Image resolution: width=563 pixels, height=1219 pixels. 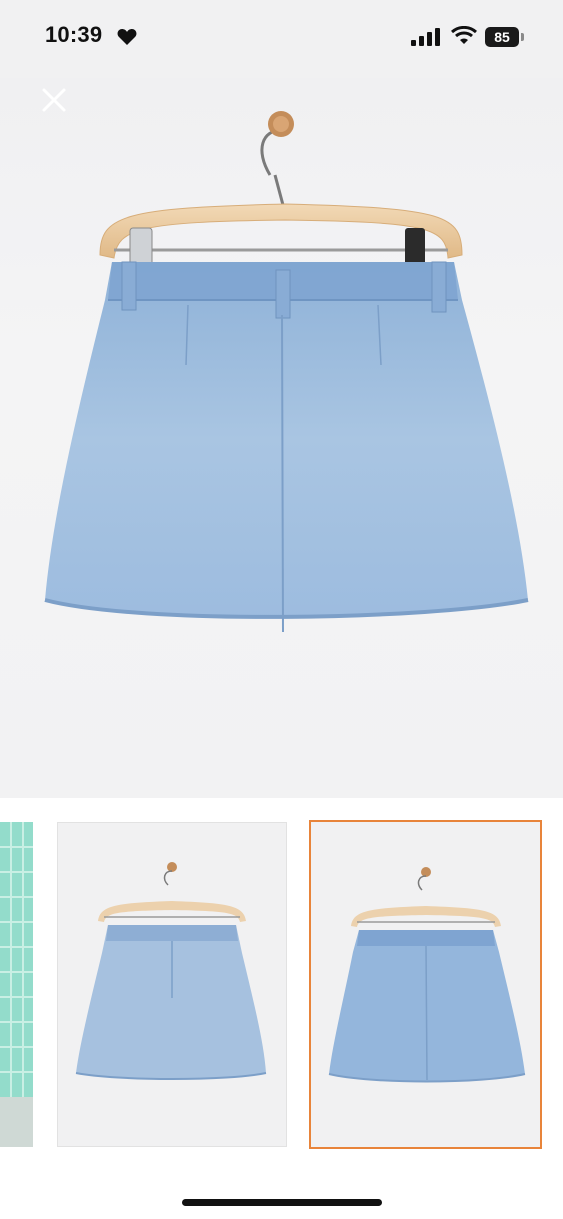 What do you see at coordinates (74, 34) in the screenshot?
I see `status-time: 10:39` at bounding box center [74, 34].